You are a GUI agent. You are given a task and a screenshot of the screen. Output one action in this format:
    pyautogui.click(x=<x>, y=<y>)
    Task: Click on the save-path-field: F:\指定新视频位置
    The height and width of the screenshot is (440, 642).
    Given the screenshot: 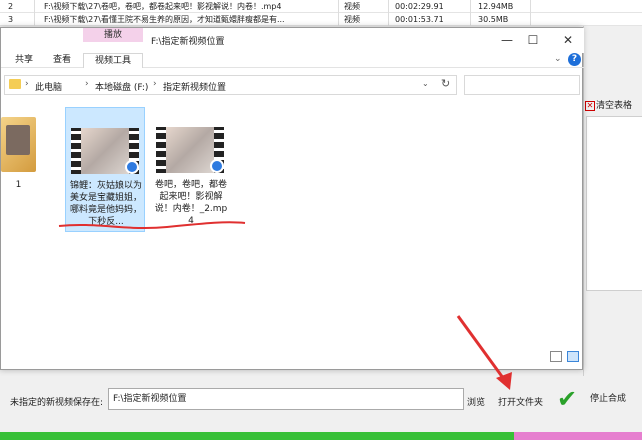 What is the action you would take?
    pyautogui.click(x=286, y=399)
    